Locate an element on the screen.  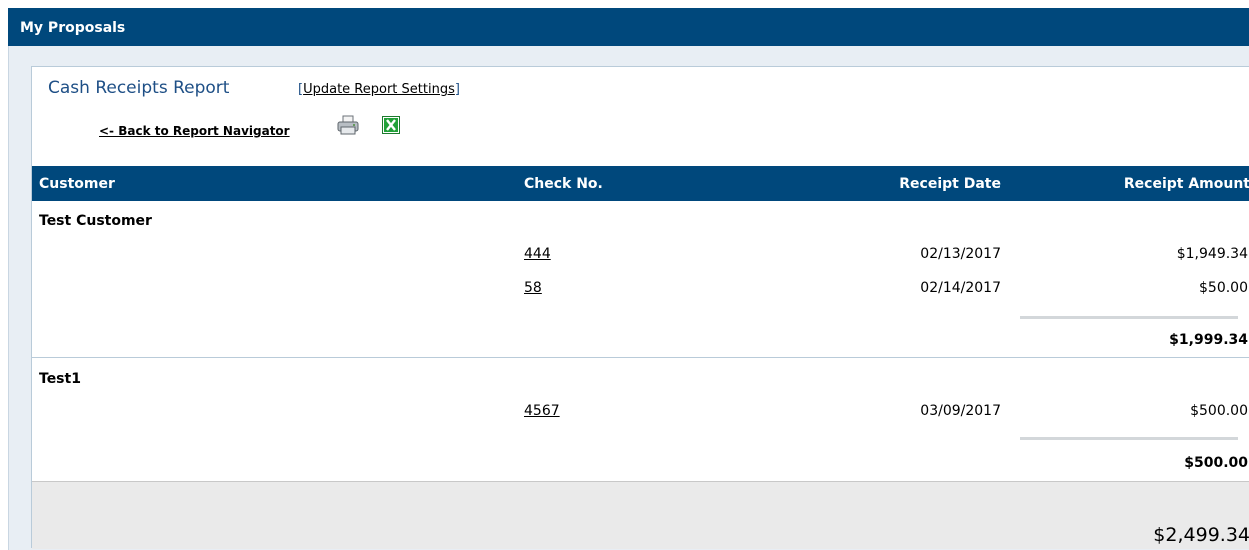
column-header-customer: Customer is located at coordinates (77, 184).